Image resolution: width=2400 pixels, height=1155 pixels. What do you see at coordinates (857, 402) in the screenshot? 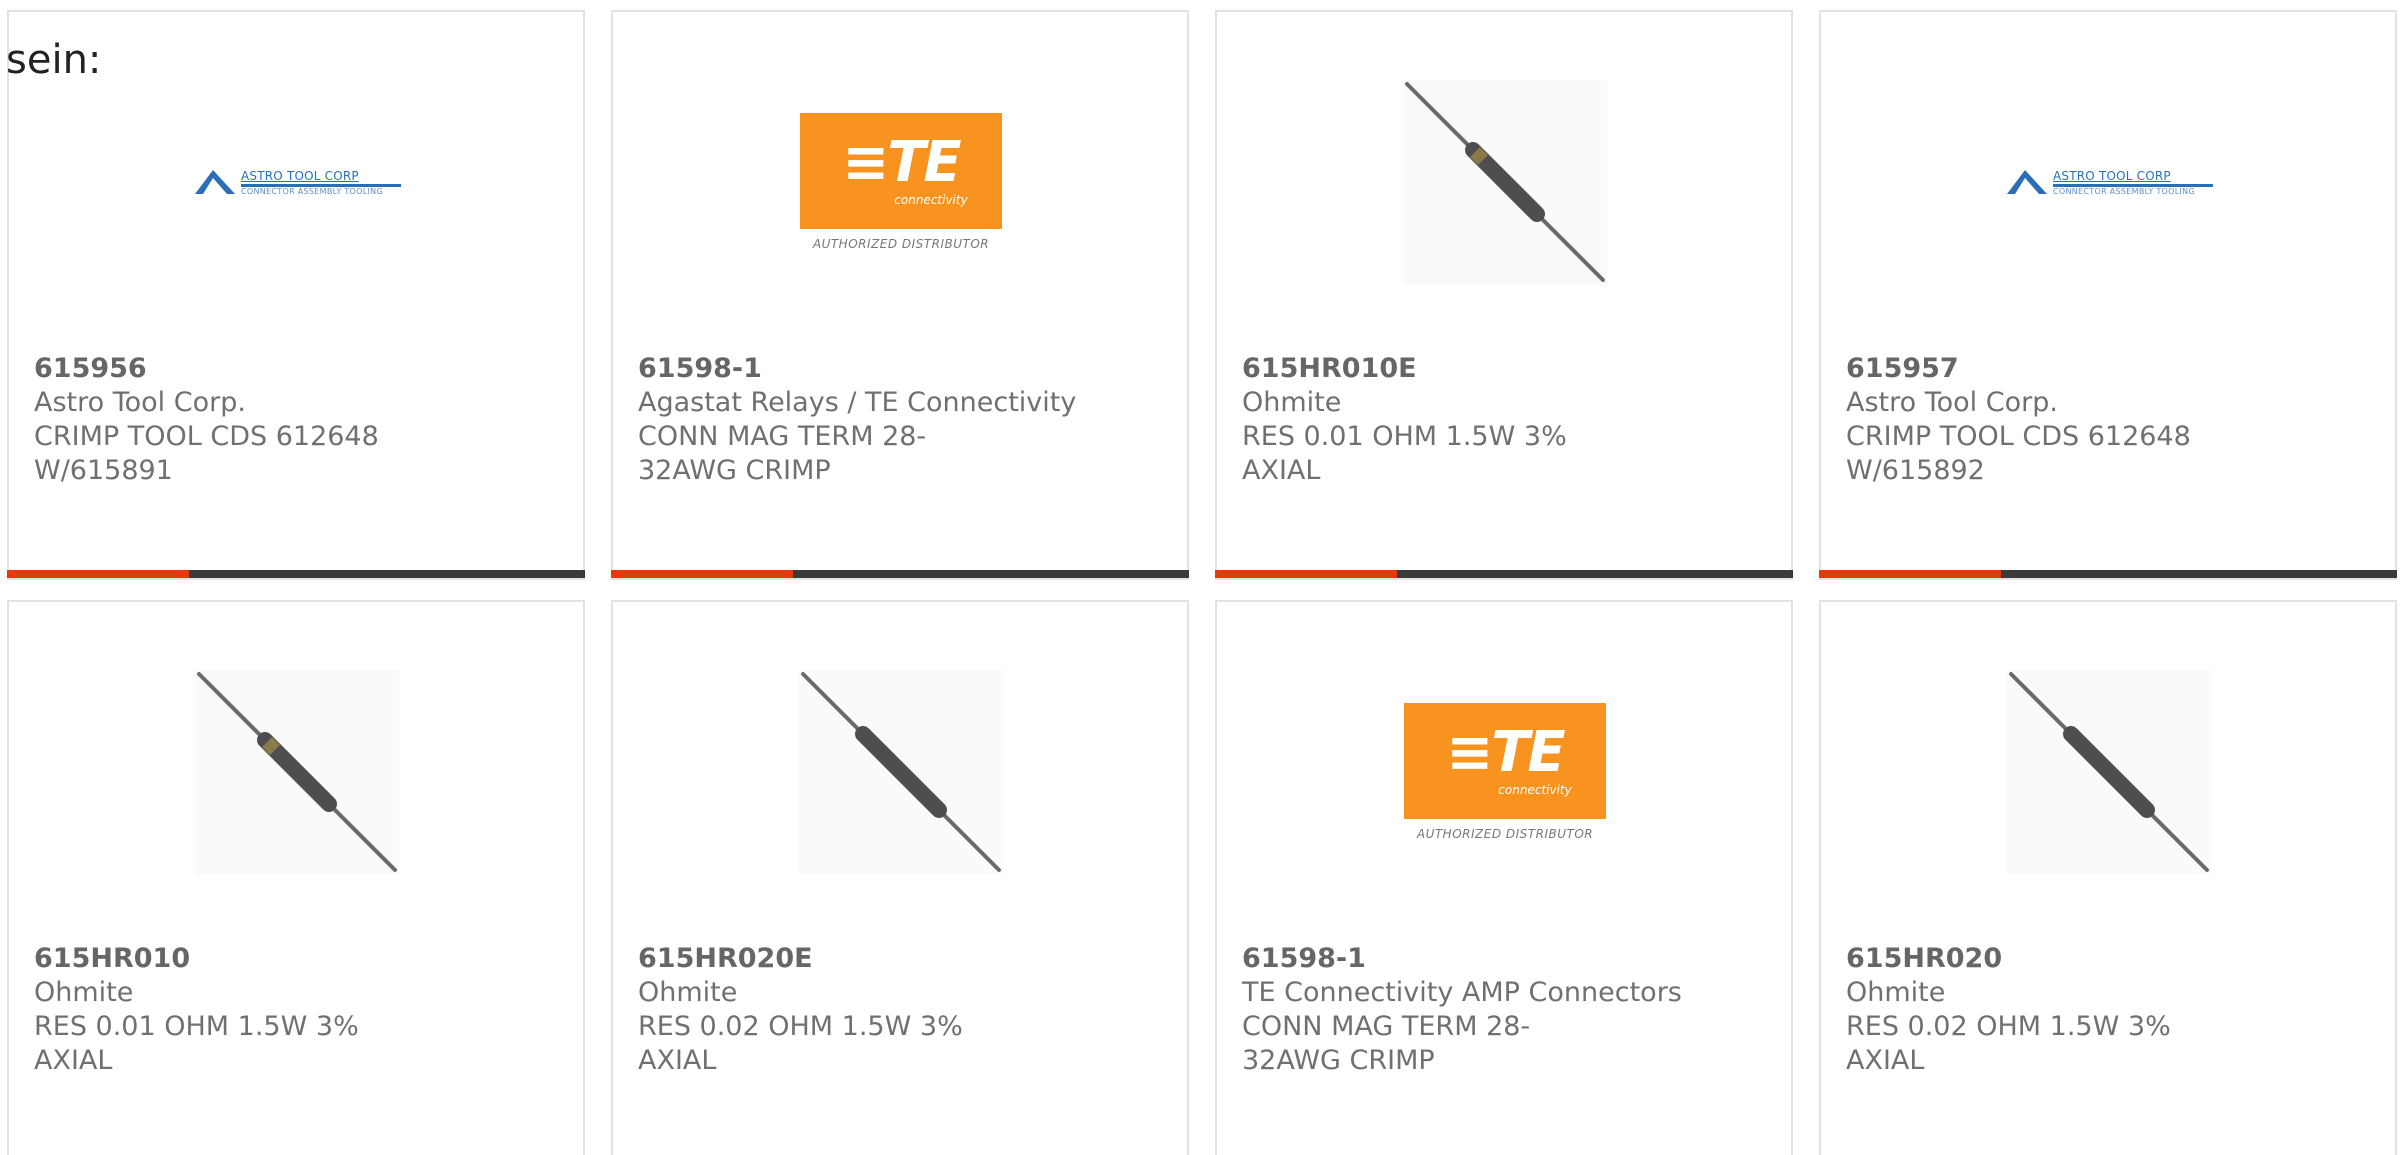
I see `manufacturer: Agastat Relays / TE Connectivity` at bounding box center [857, 402].